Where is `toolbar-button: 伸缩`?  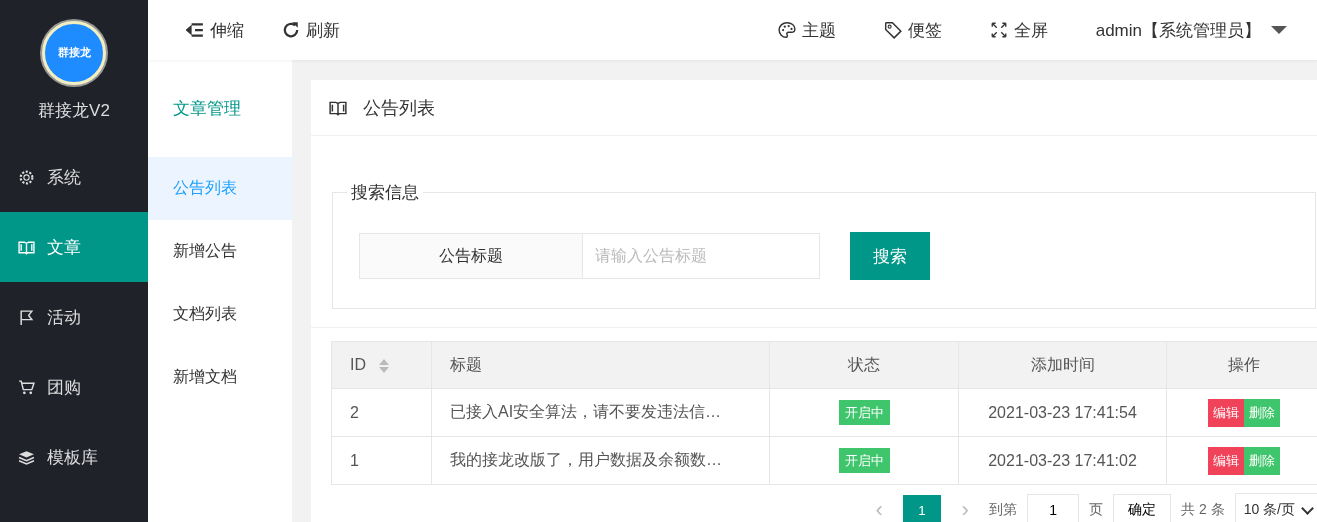 toolbar-button: 伸缩 is located at coordinates (215, 30).